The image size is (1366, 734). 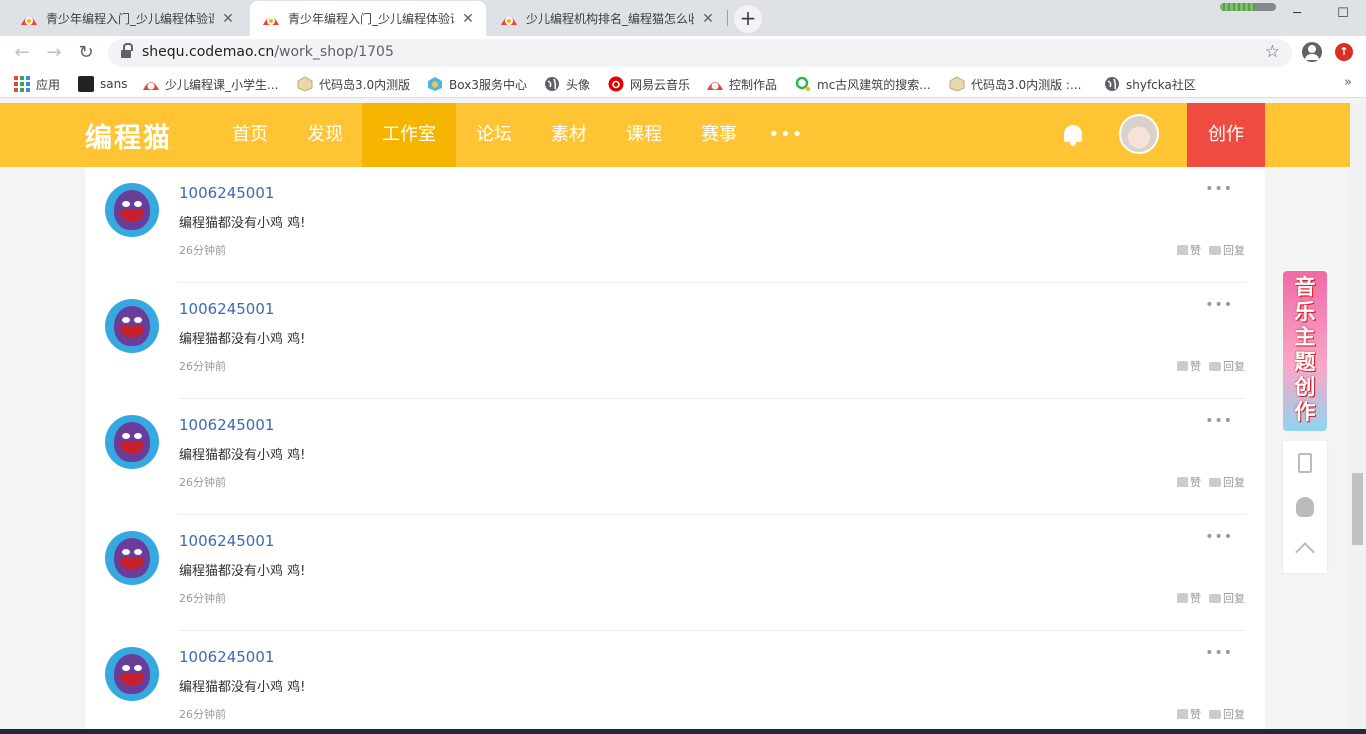 What do you see at coordinates (1139, 134) in the screenshot?
I see `user-avatar` at bounding box center [1139, 134].